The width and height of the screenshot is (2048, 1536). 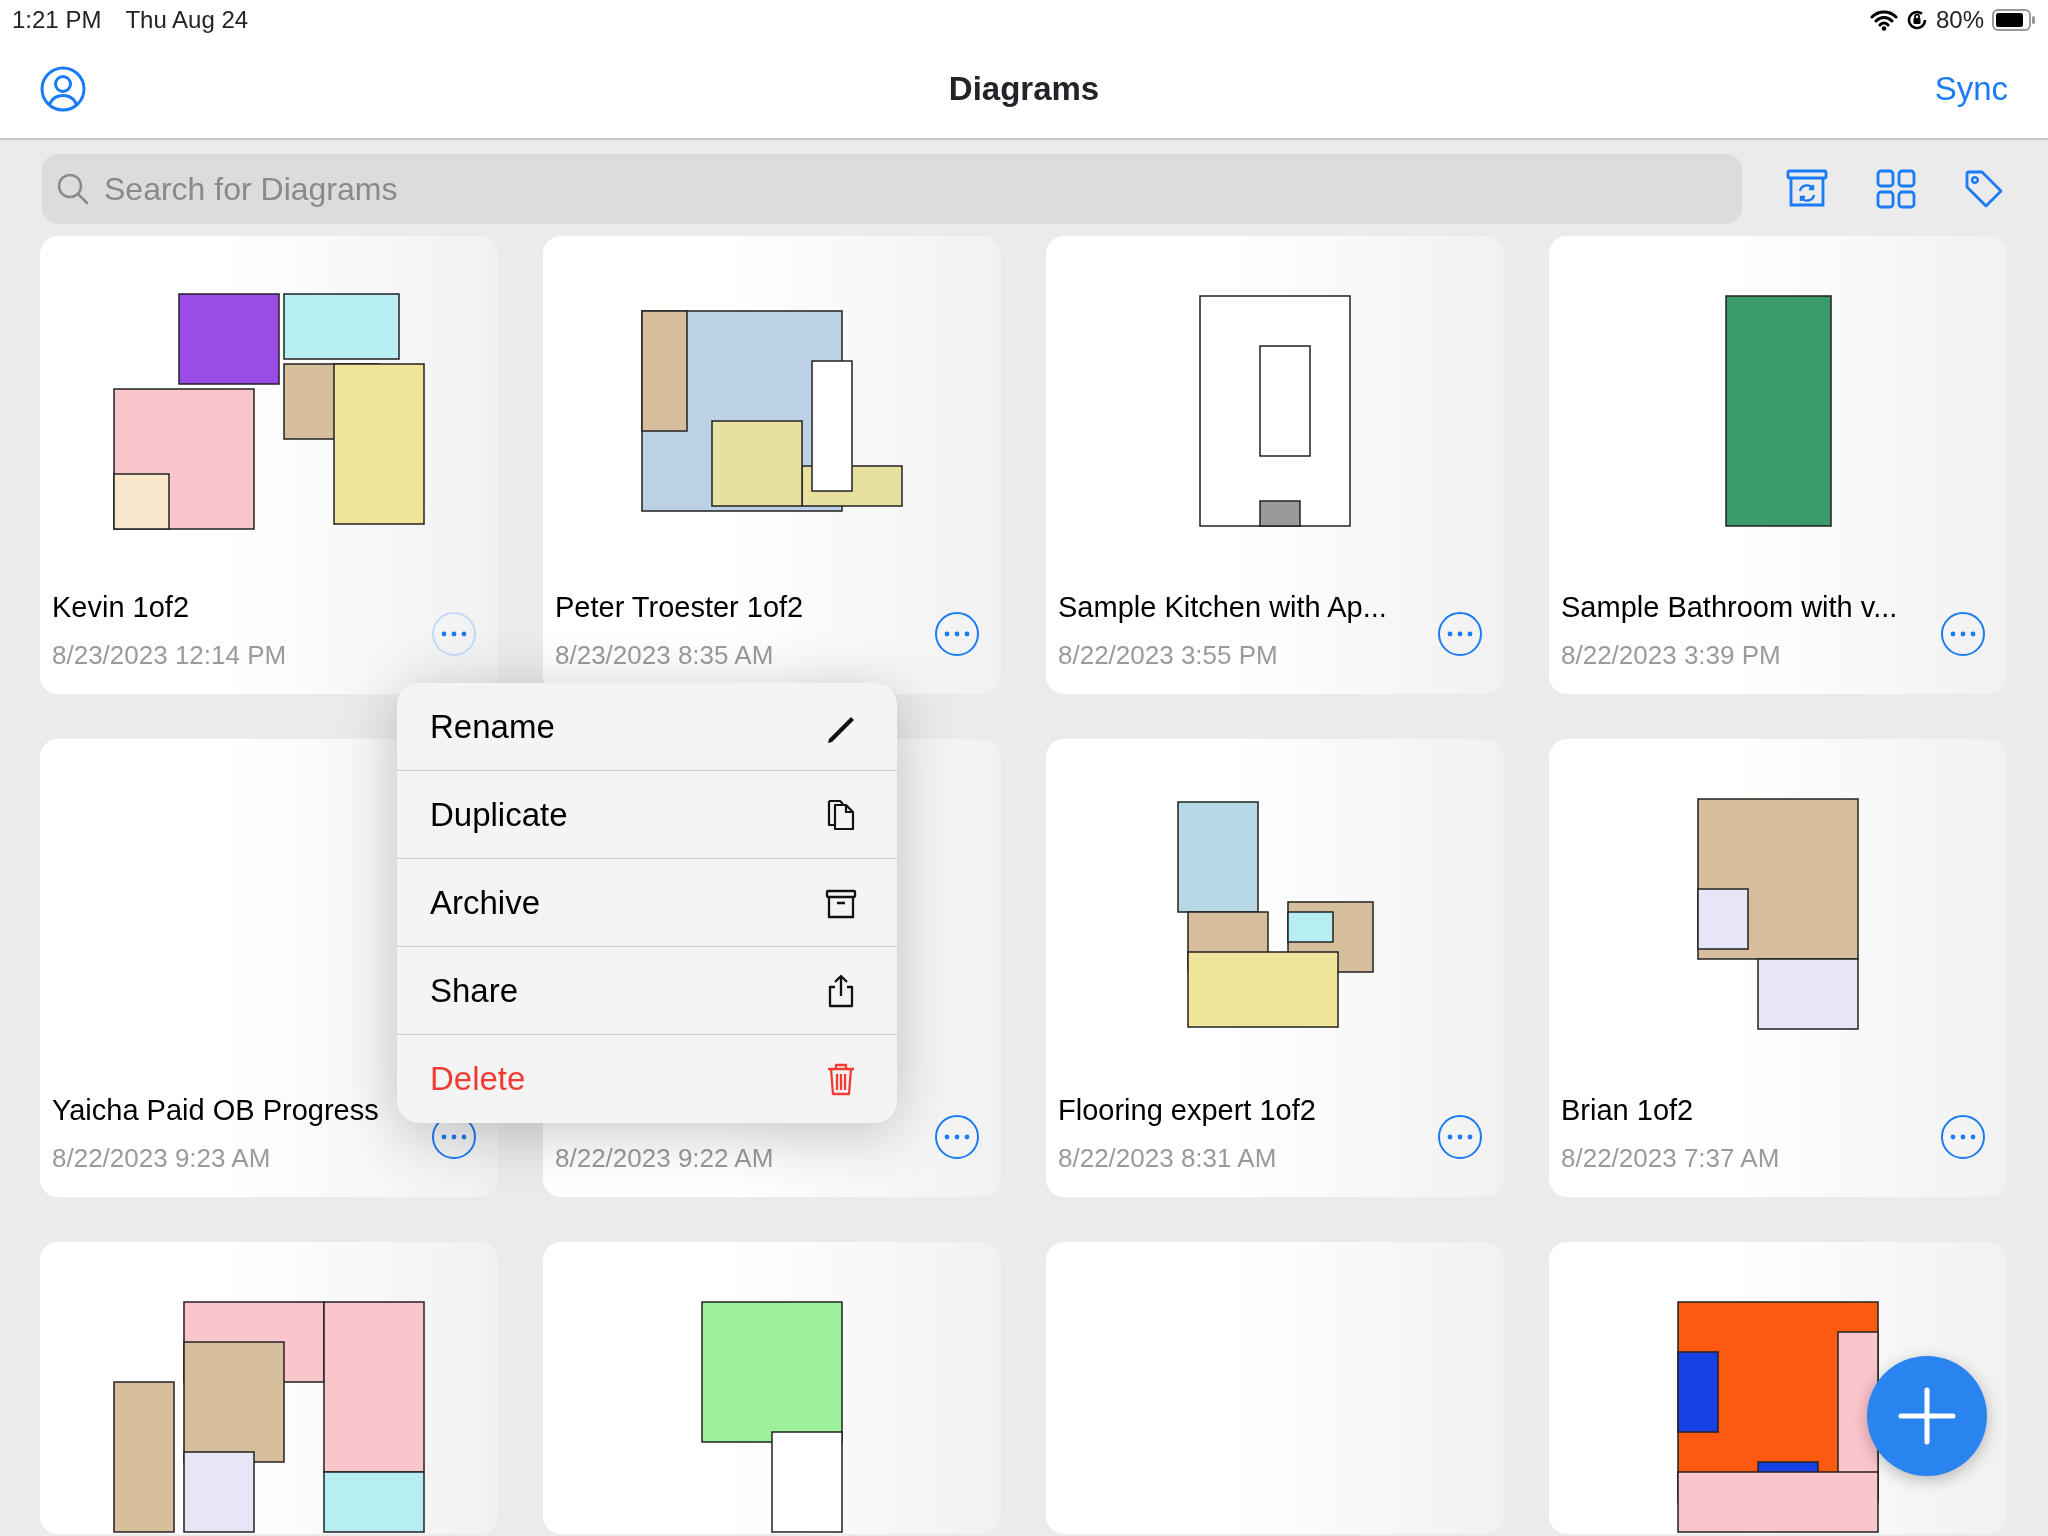 What do you see at coordinates (1778, 968) in the screenshot?
I see `diagram-card: Brian 1of2 8/22/2023 7:37 AM` at bounding box center [1778, 968].